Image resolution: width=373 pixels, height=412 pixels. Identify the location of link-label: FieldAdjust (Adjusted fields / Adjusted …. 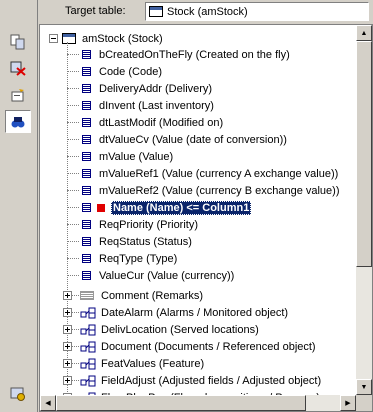
(211, 380).